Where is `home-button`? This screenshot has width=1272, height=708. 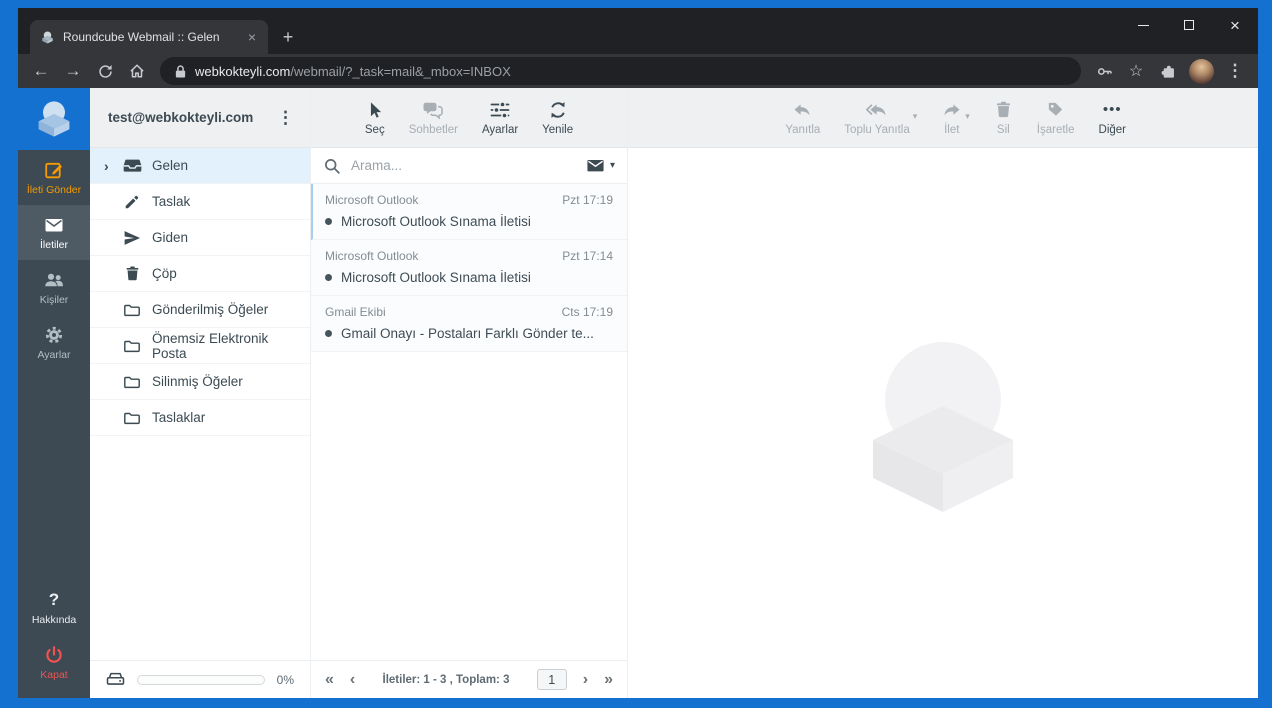 home-button is located at coordinates (137, 71).